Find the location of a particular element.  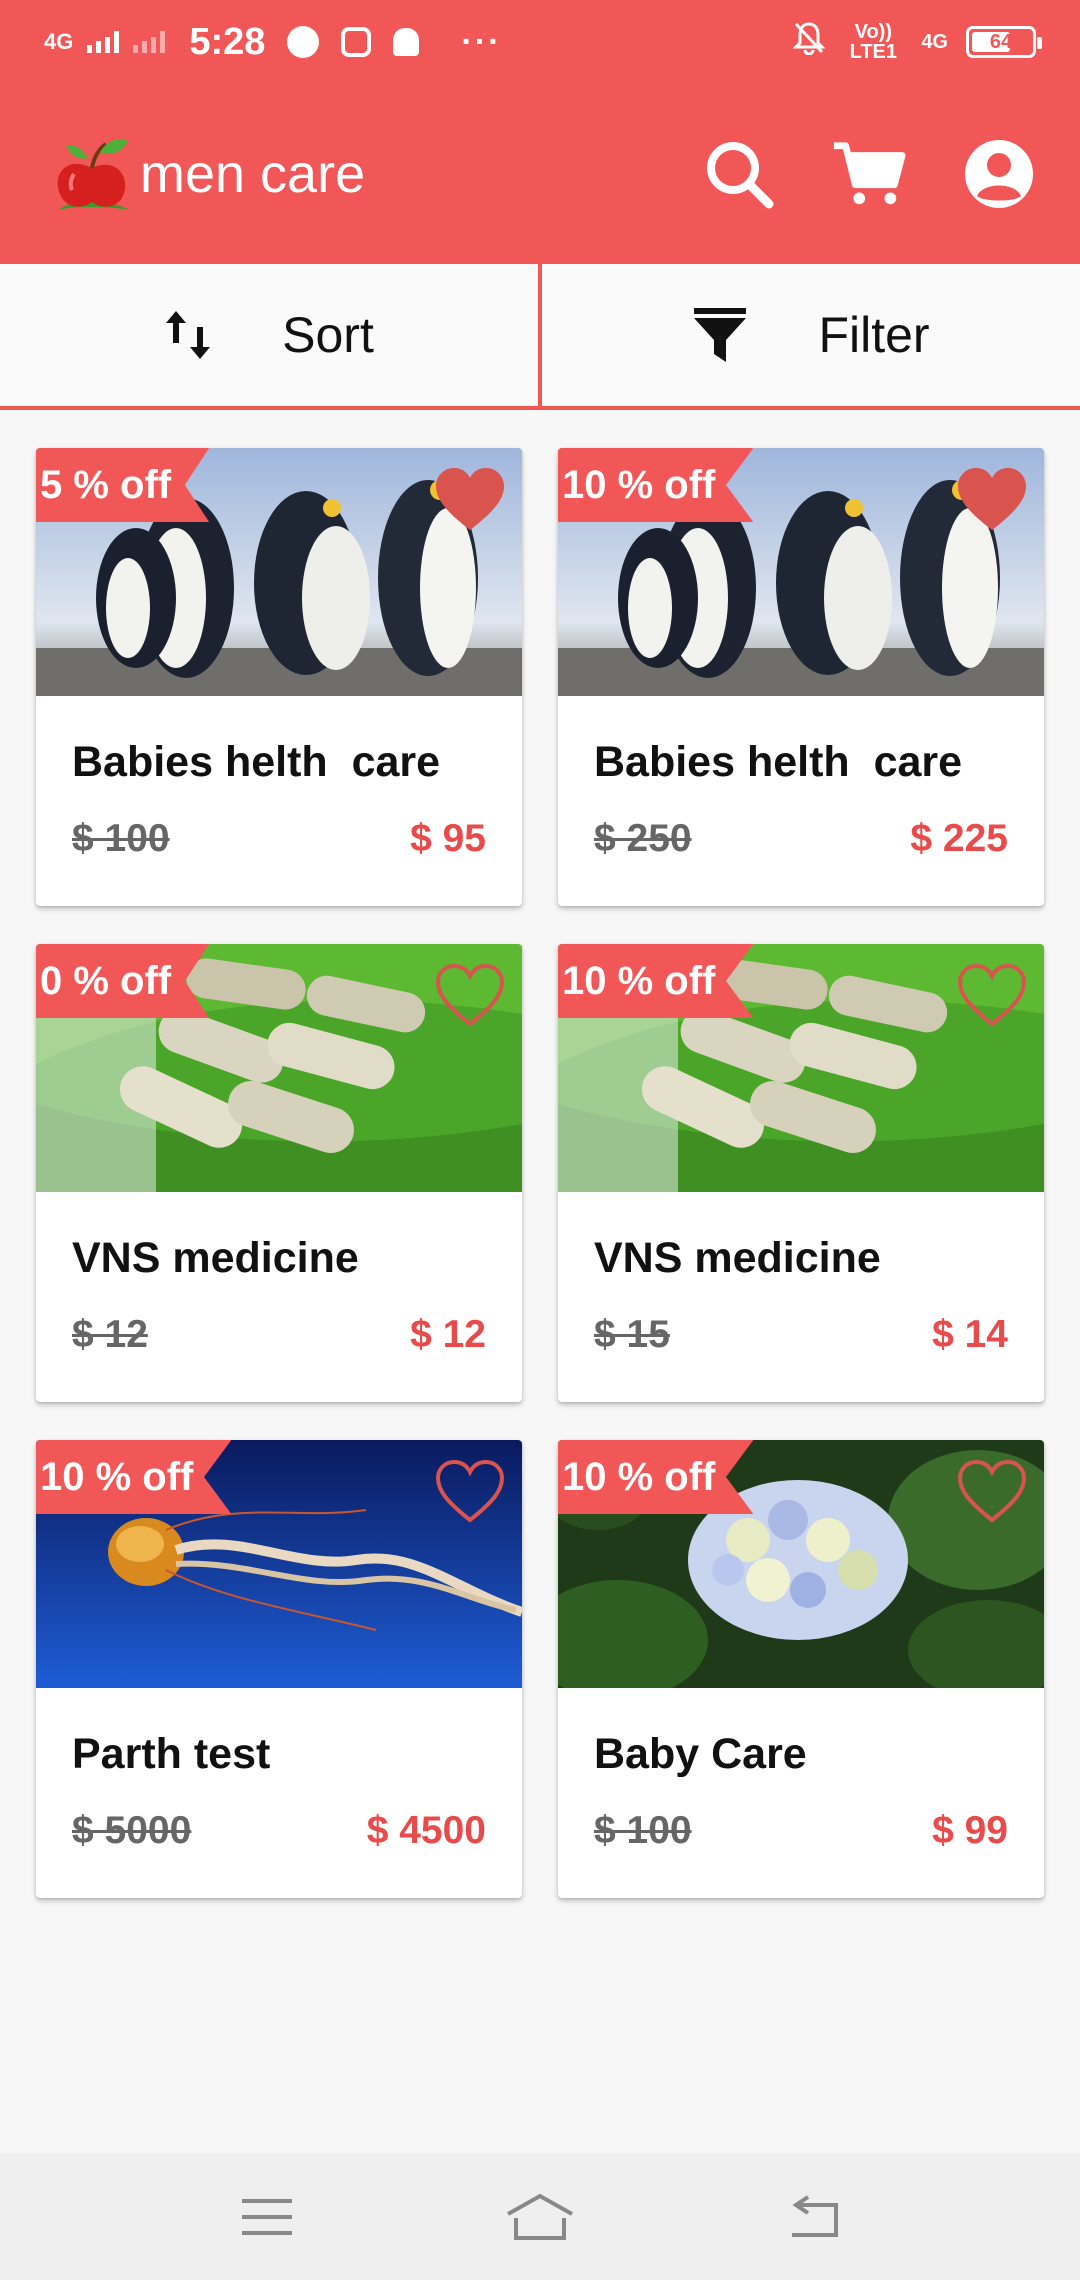

account-icon is located at coordinates (999, 174).